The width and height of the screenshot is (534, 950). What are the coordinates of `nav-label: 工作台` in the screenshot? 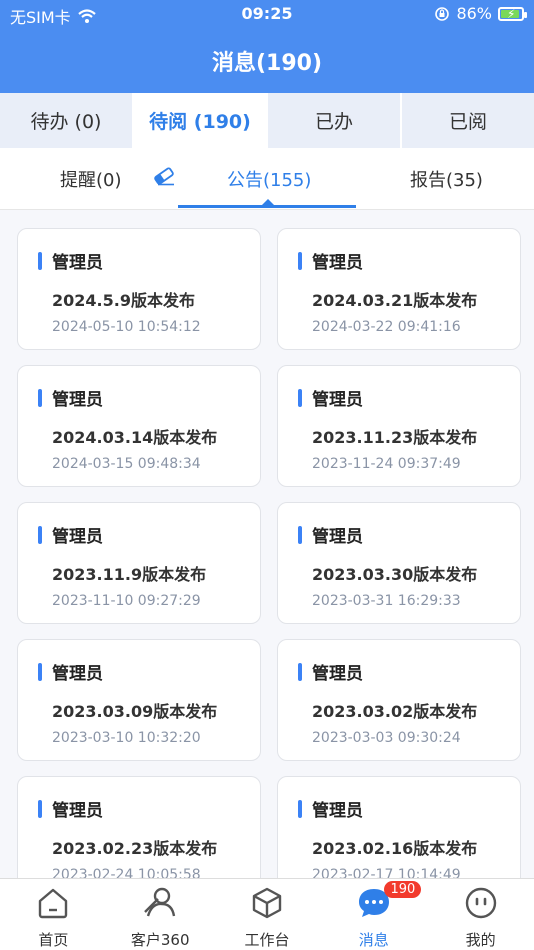 It's located at (267, 940).